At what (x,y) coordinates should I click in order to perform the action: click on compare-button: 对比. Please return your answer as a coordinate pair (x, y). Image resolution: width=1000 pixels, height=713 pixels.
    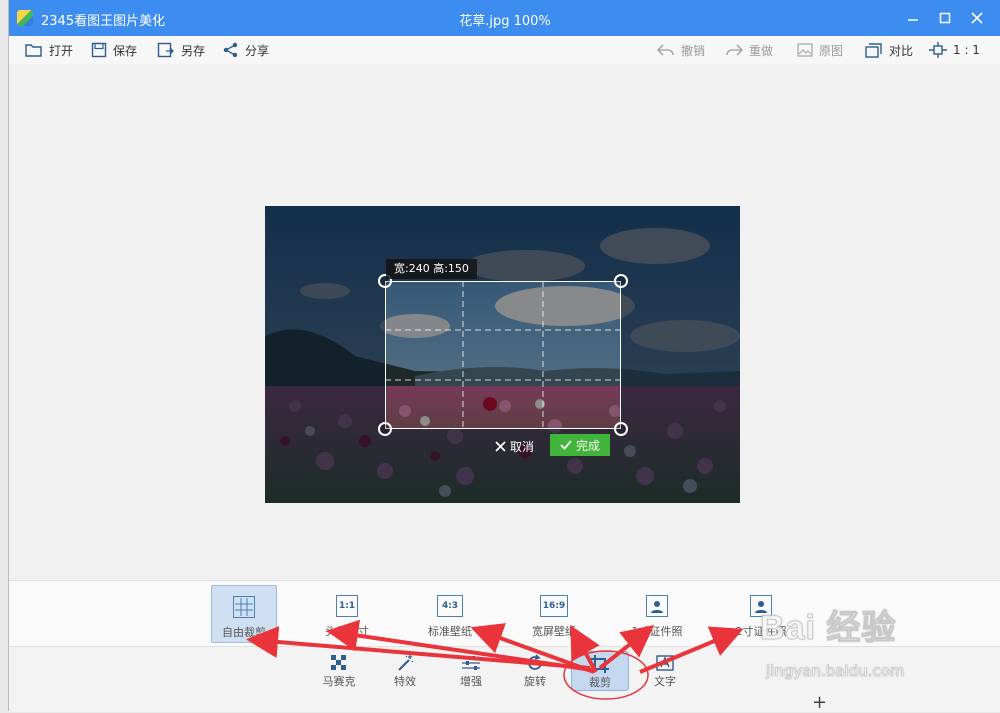
    Looking at the image, I should click on (889, 50).